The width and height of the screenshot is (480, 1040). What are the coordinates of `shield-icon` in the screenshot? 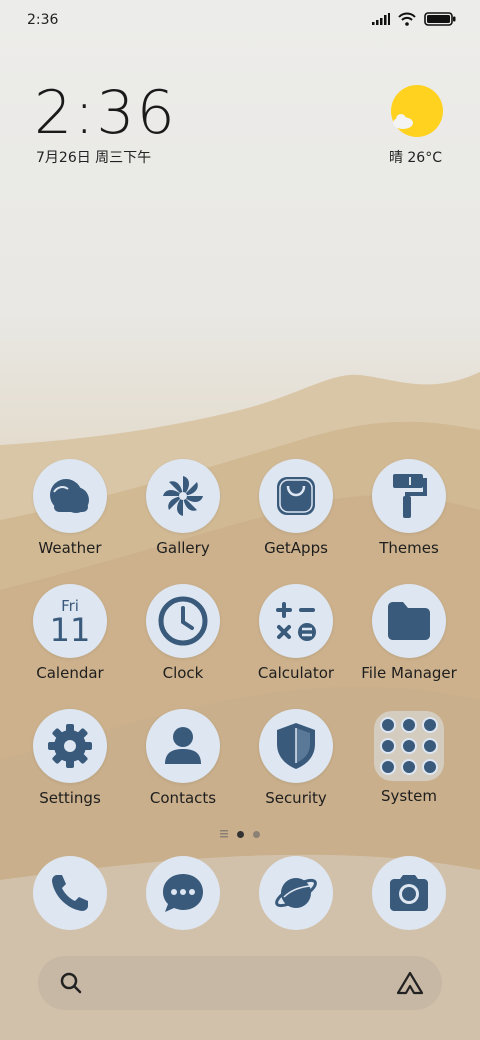 It's located at (296, 746).